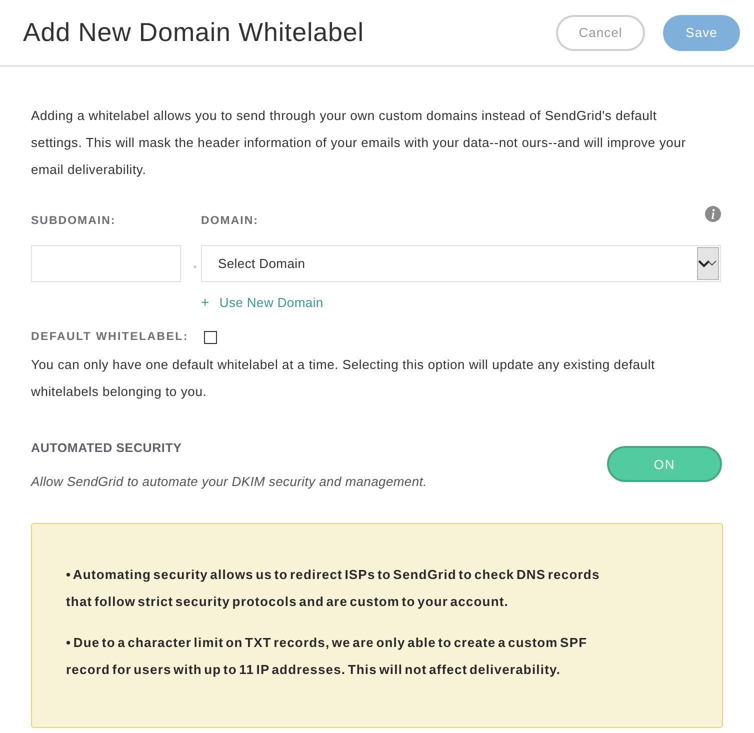 This screenshot has height=733, width=754. I want to click on subdomain-input, so click(106, 263).